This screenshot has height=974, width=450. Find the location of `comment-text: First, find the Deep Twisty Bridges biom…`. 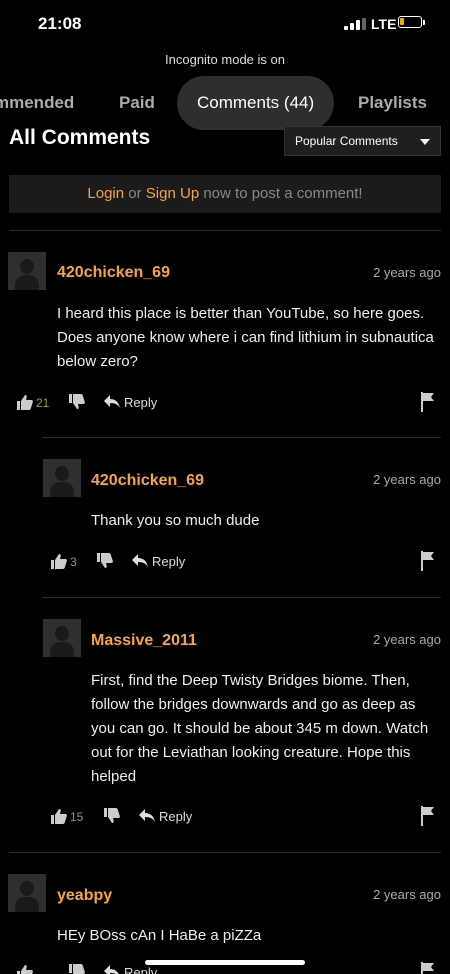

comment-text: First, find the Deep Twisty Bridges biom… is located at coordinates (260, 728).